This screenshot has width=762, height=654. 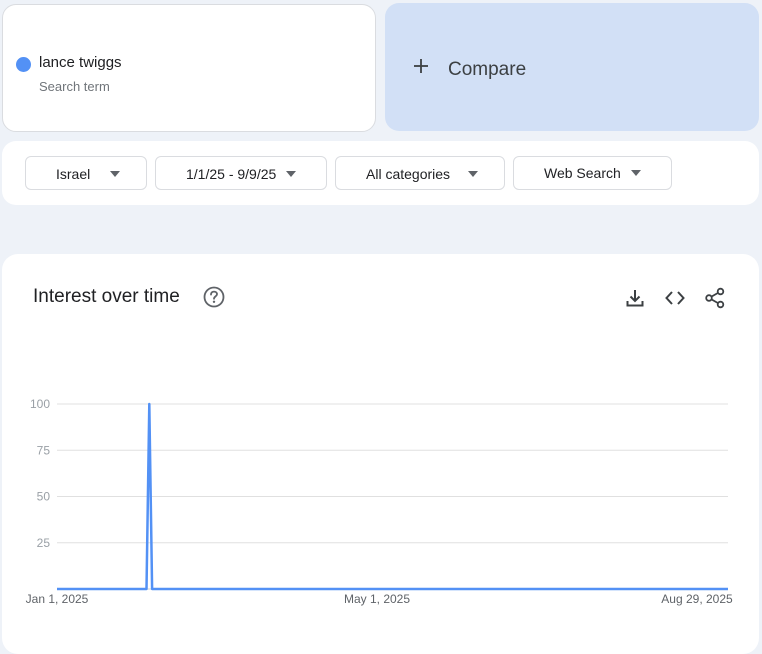 I want to click on date-range-value: 1/1/25 - 9/9/25, so click(x=231, y=174).